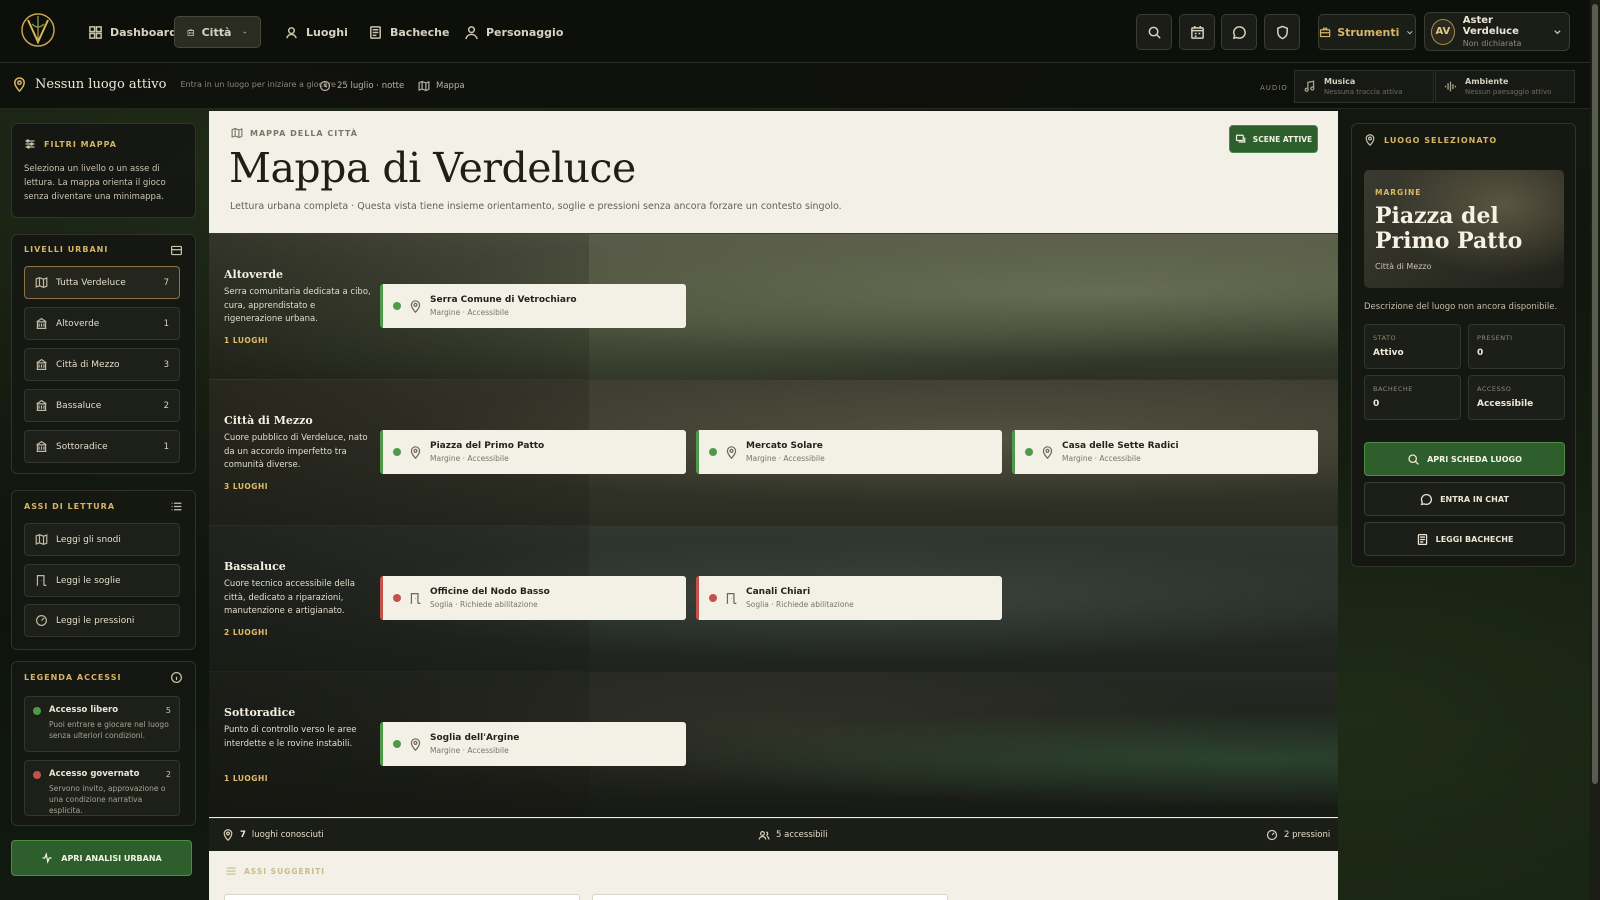  Describe the element at coordinates (166, 282) in the screenshot. I see `level-count: 7` at that location.